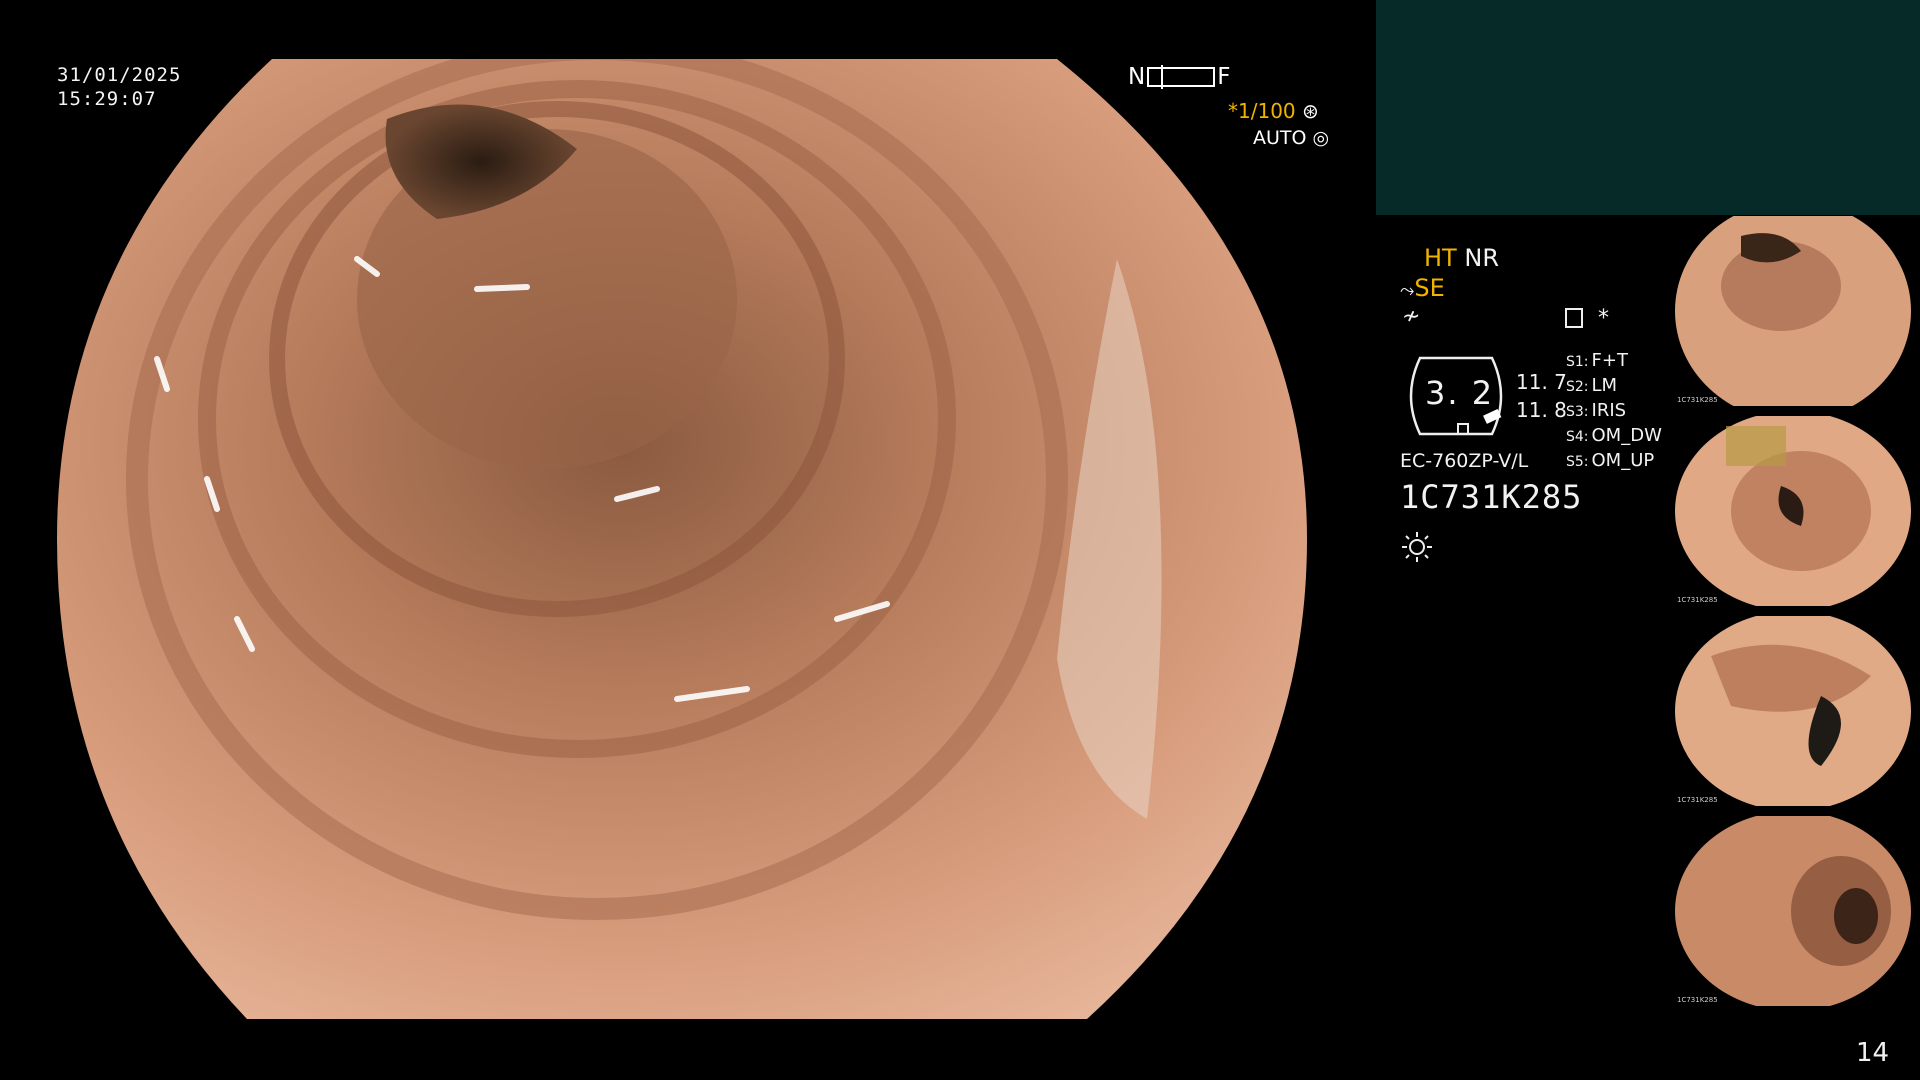 The image size is (1920, 1080). What do you see at coordinates (1793, 711) in the screenshot?
I see `thumbnail-3: 1C731K285` at bounding box center [1793, 711].